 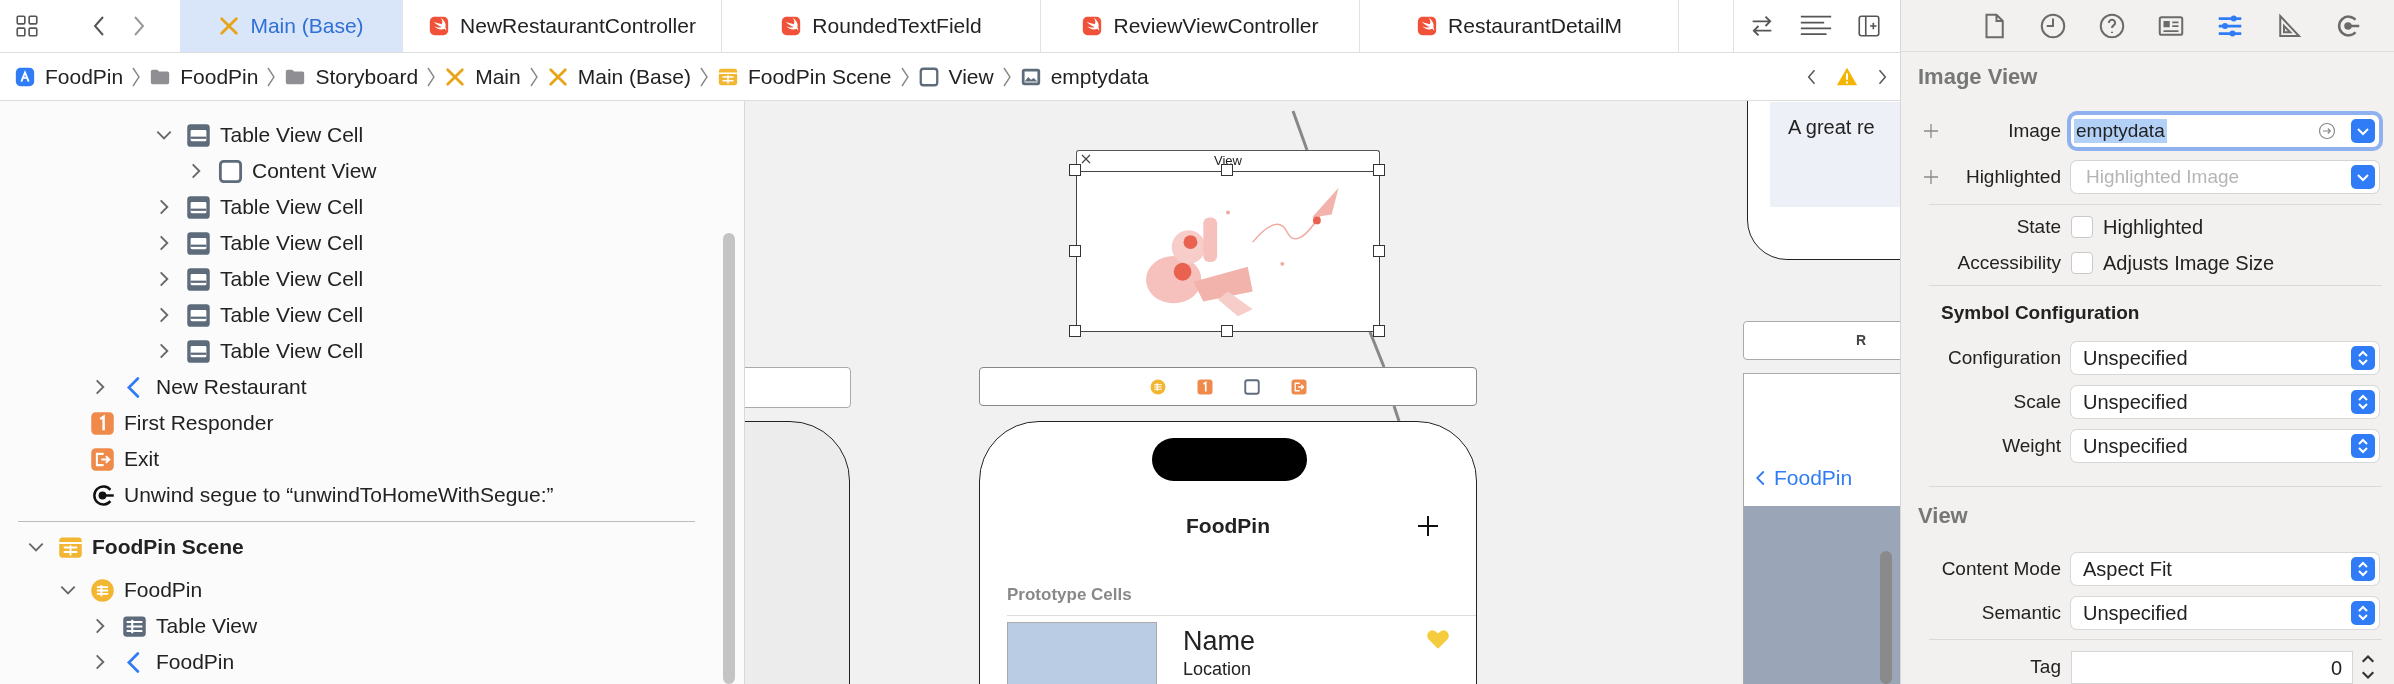 I want to click on section-header: Prototype Cells, so click(x=1241, y=600).